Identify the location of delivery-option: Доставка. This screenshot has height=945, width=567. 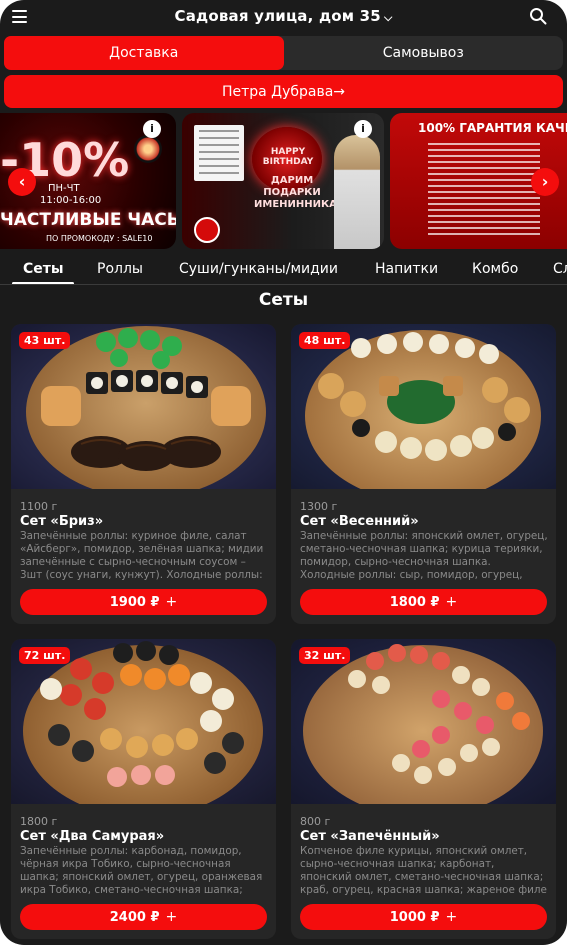
(144, 53).